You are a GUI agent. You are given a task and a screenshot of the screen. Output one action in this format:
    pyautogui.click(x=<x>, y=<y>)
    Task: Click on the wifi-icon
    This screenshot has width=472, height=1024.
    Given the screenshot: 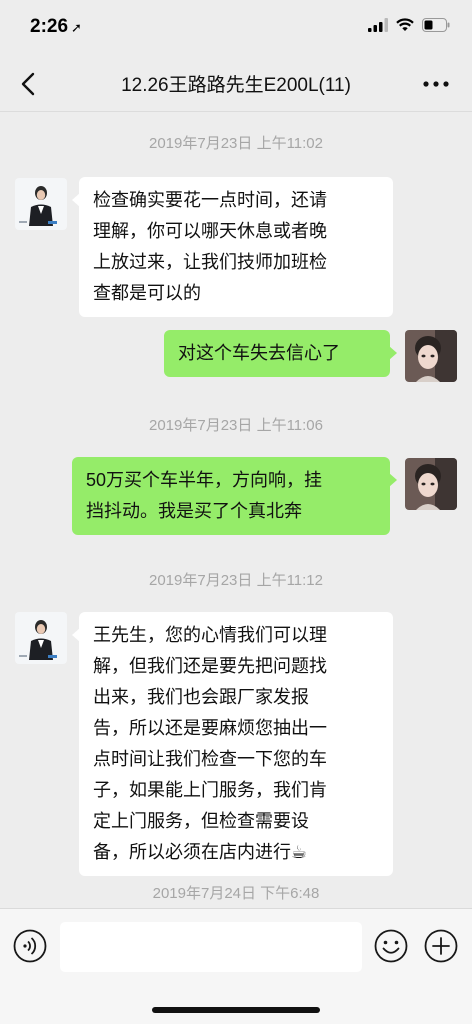 What is the action you would take?
    pyautogui.click(x=405, y=24)
    